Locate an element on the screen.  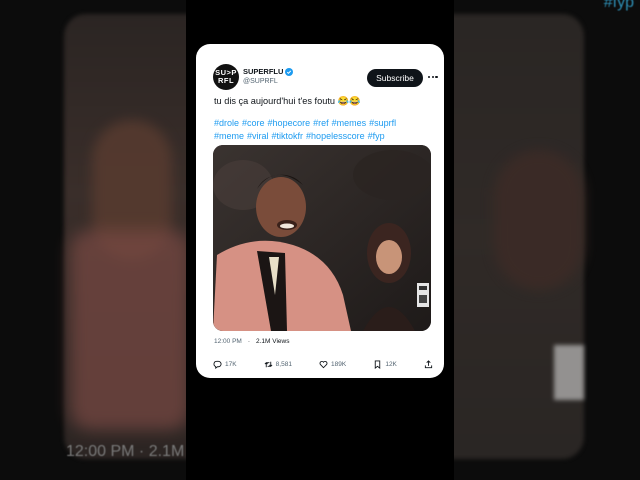
hashtag-link: #tiktokfr is located at coordinates (288, 136).